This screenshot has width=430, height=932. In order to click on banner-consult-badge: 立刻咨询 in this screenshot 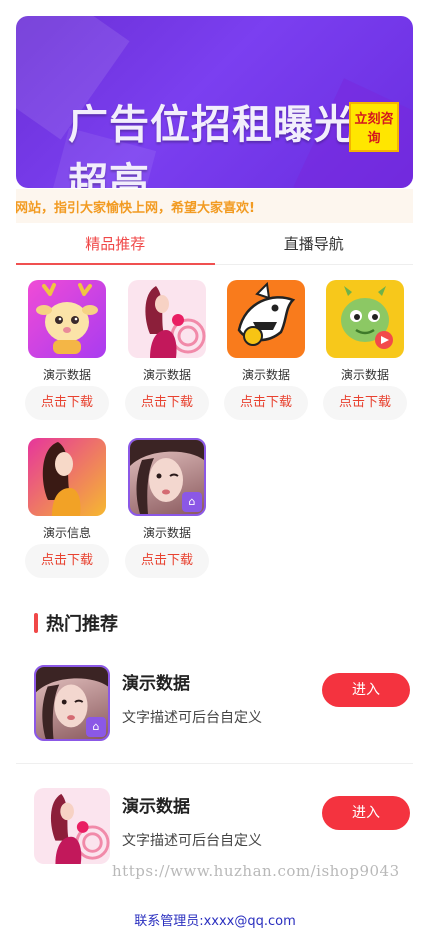, I will do `click(374, 127)`.